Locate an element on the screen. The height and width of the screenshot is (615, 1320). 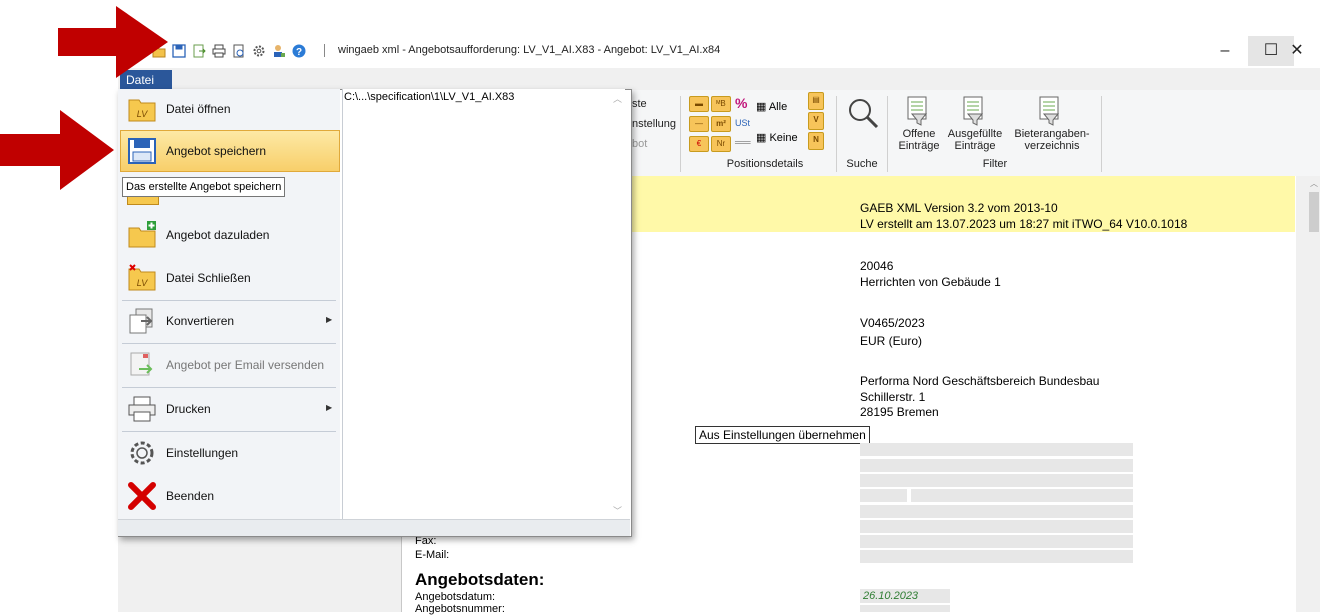
menu-item-label: Drucken is located at coordinates (188, 409).